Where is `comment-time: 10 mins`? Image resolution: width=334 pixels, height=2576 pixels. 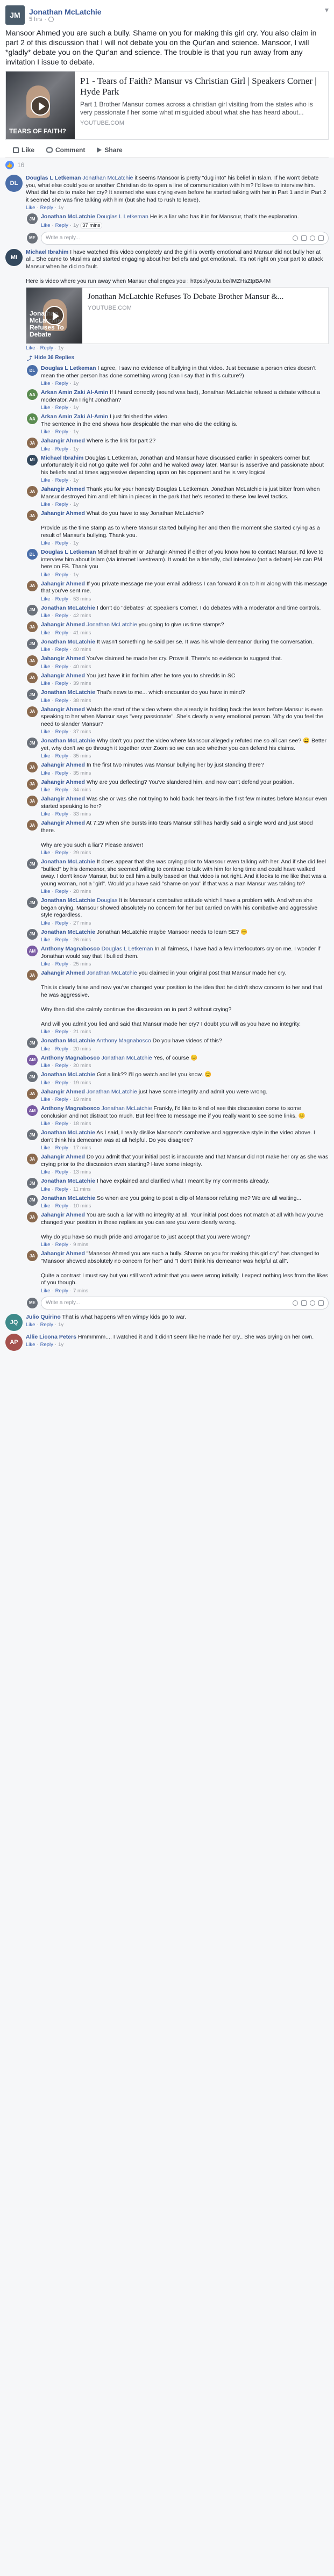
comment-time: 10 mins is located at coordinates (82, 1206).